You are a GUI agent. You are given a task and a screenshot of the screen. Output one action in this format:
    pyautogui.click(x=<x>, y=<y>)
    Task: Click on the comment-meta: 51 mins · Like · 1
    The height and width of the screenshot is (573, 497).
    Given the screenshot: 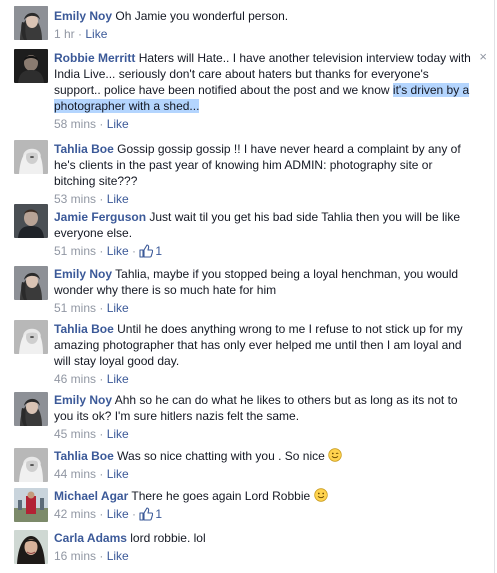 What is the action you would take?
    pyautogui.click(x=263, y=251)
    